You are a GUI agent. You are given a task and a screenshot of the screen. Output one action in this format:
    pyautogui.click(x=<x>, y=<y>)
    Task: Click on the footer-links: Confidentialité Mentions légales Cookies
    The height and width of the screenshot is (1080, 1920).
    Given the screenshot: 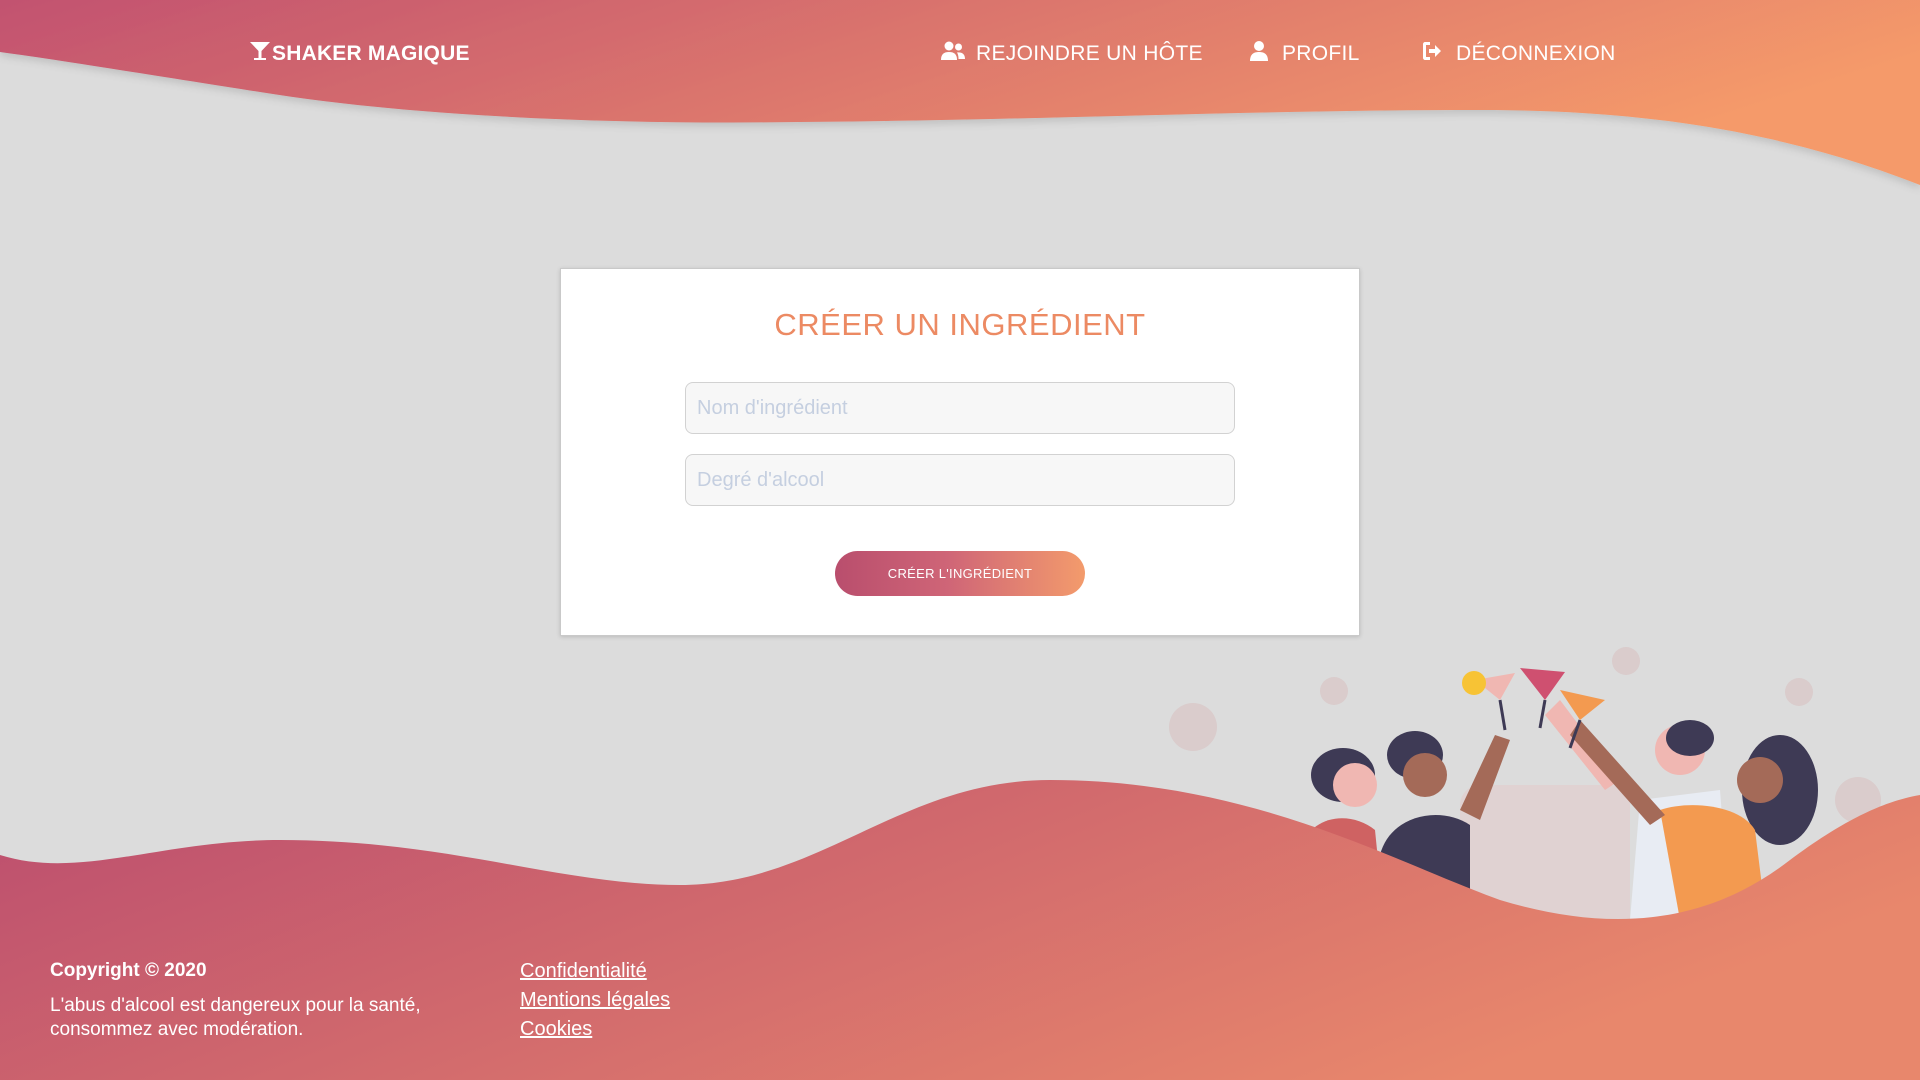 What is the action you would take?
    pyautogui.click(x=595, y=1000)
    